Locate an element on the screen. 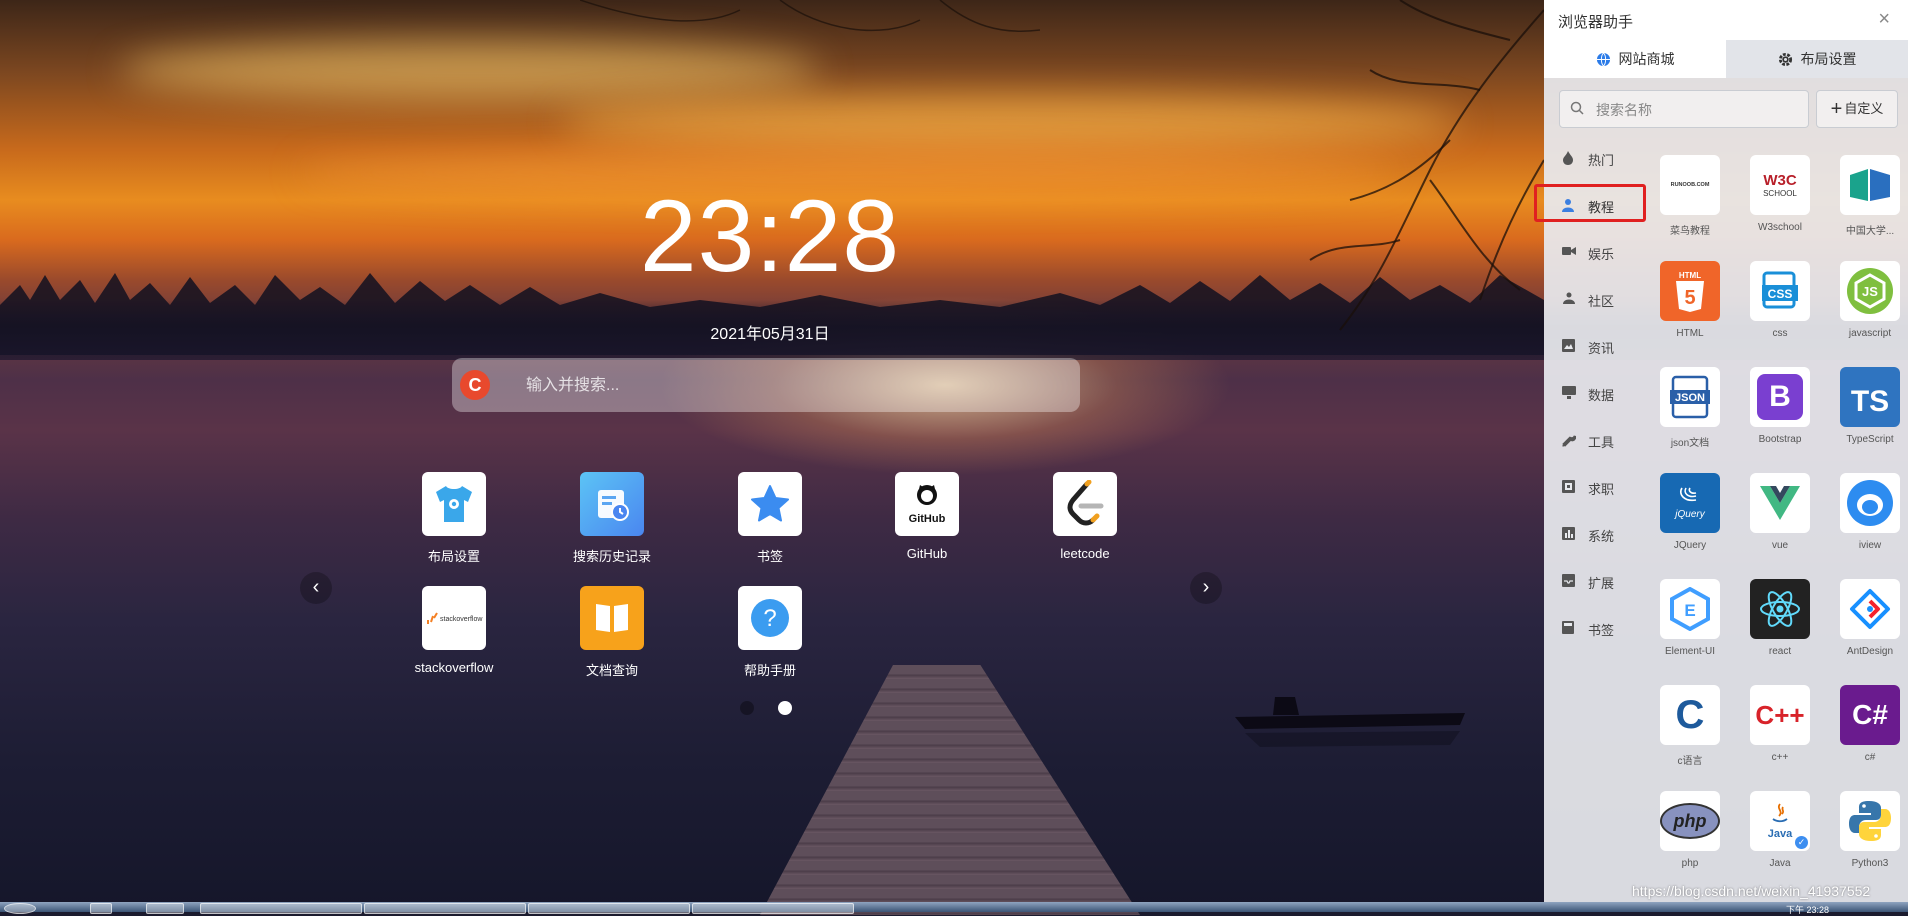  logo-text: B is located at coordinates (1780, 397).